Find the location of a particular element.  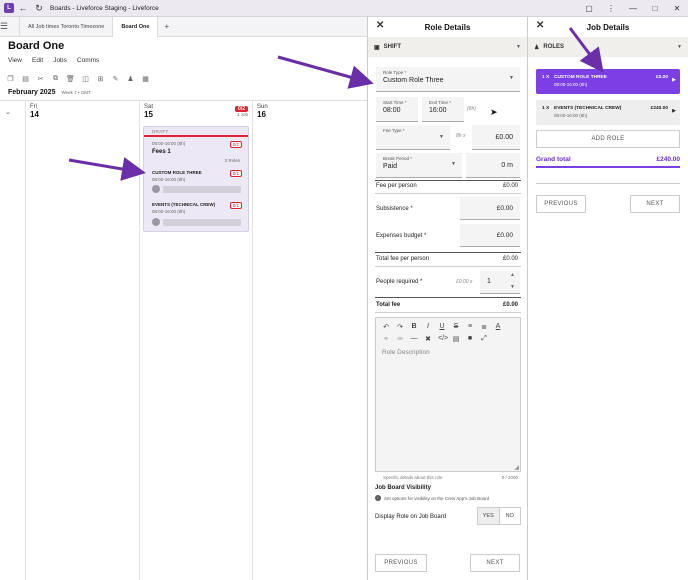

yes-button: YES is located at coordinates (489, 516).